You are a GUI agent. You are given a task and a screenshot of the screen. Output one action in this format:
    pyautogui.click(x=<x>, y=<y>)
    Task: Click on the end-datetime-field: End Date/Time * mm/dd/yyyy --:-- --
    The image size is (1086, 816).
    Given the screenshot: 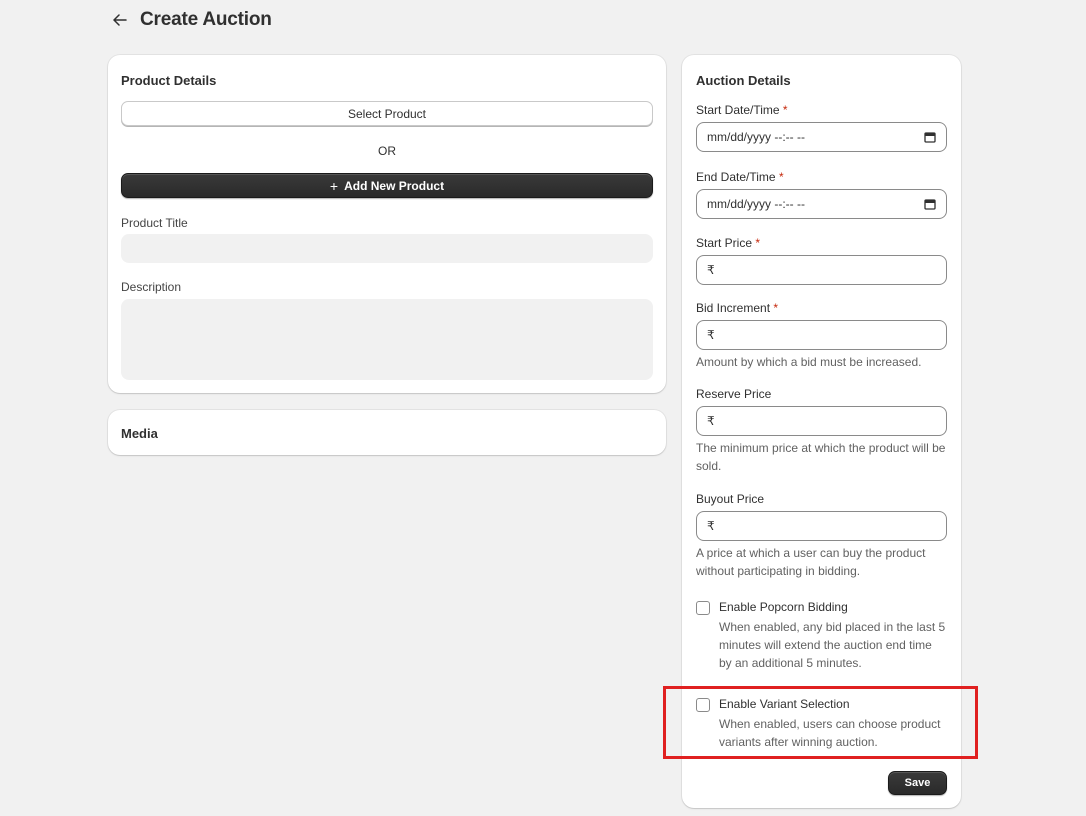 What is the action you would take?
    pyautogui.click(x=821, y=194)
    